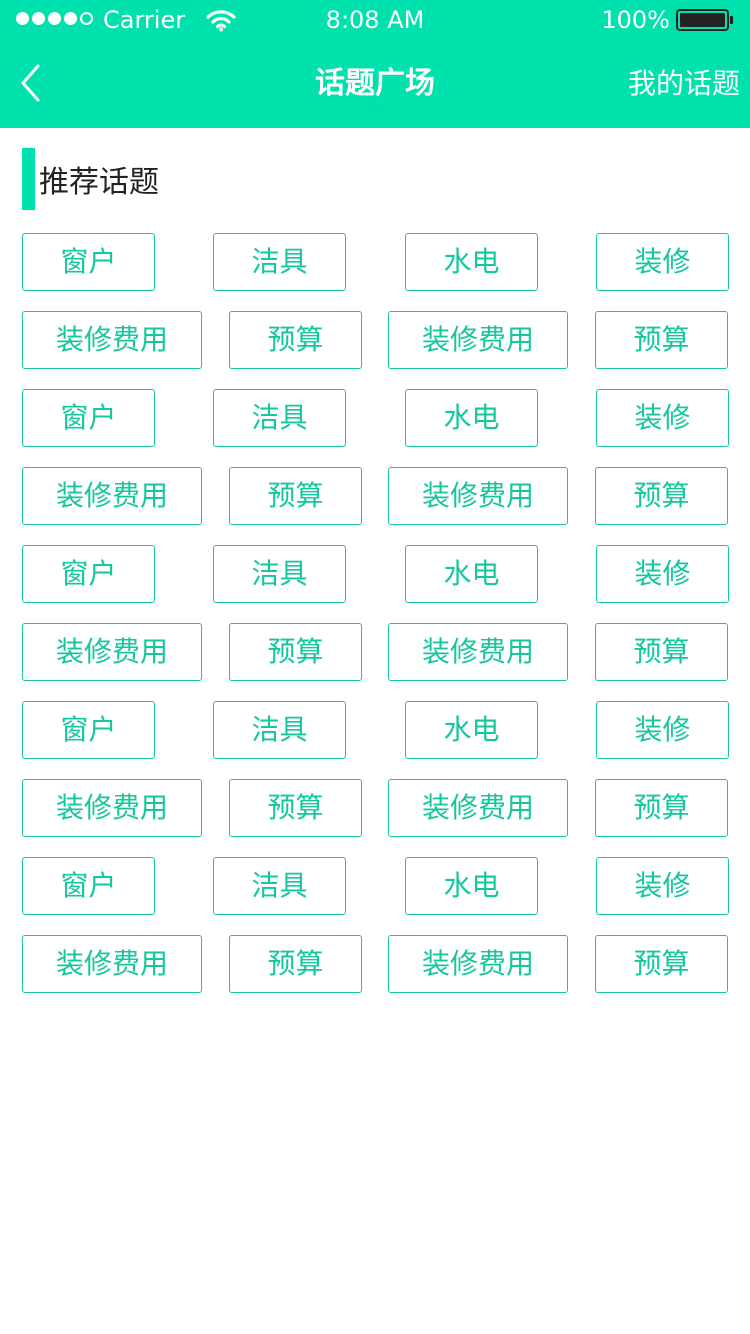  What do you see at coordinates (28, 179) in the screenshot?
I see `section-accent-bar` at bounding box center [28, 179].